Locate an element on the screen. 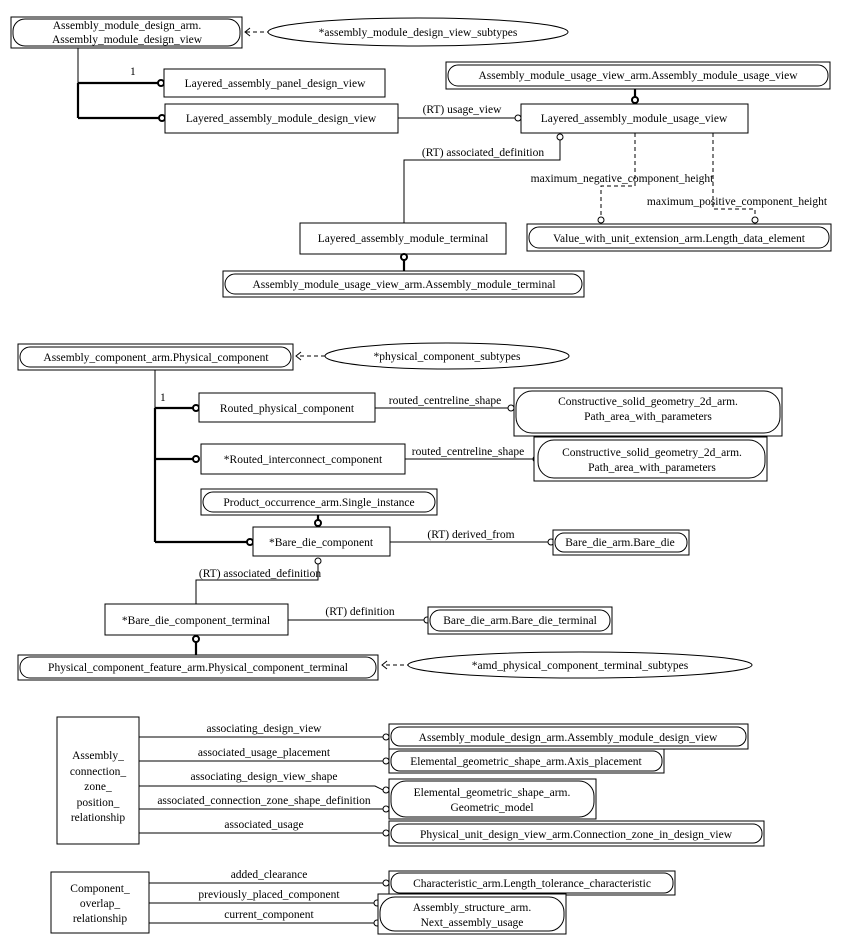 The image size is (843, 944). node-bare-die-terminal: Bare_die_arm.Bare_die_terminal is located at coordinates (520, 620).